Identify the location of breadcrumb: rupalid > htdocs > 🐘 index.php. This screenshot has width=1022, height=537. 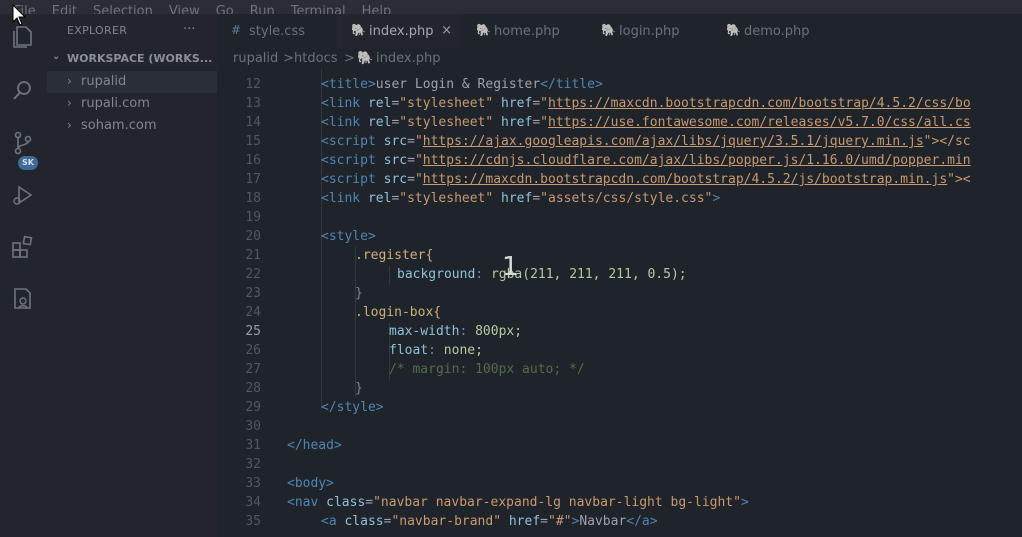
(619, 59).